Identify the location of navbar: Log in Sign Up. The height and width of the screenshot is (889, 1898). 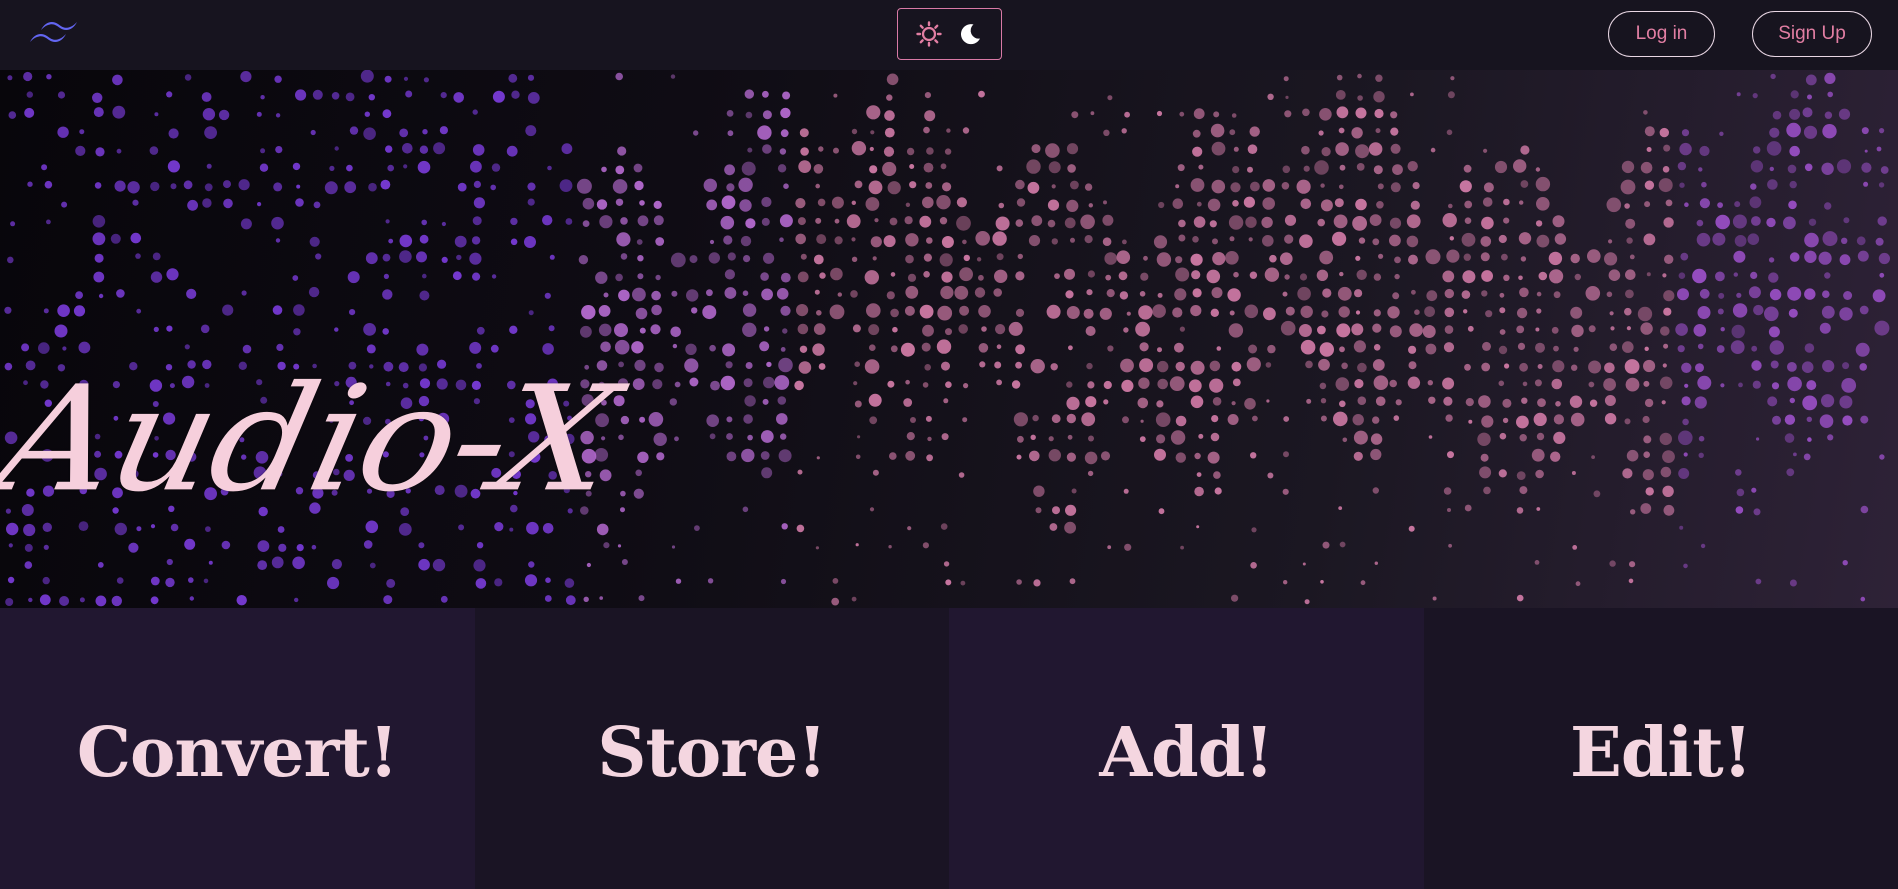
(949, 35).